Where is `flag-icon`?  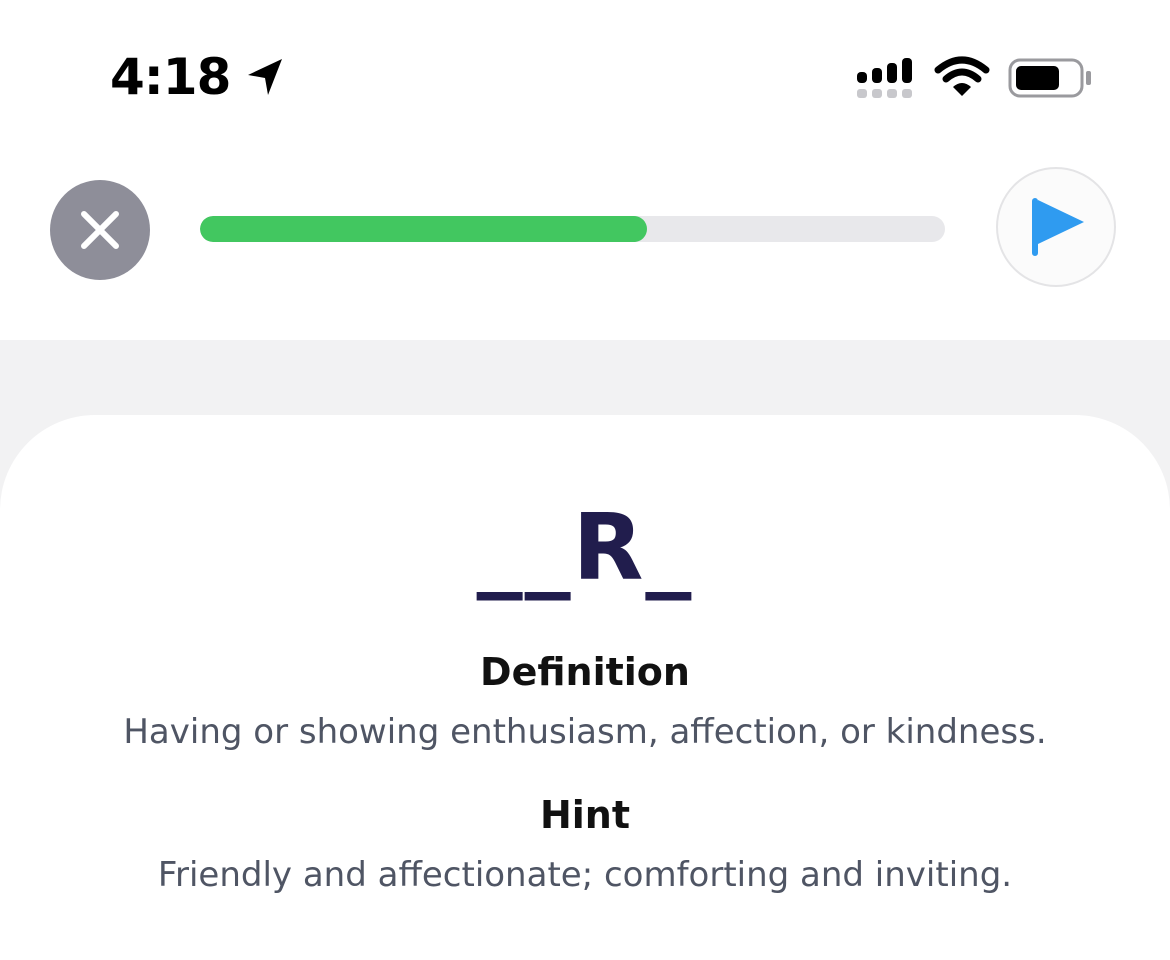
flag-icon is located at coordinates (1058, 227).